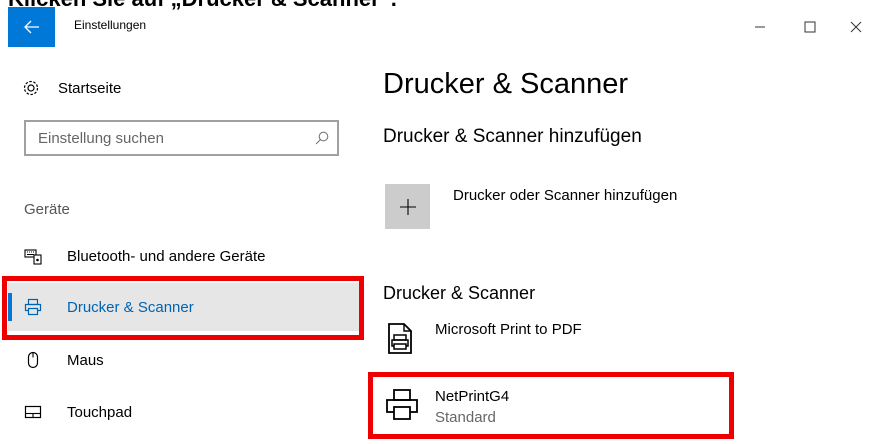  What do you see at coordinates (39, 360) in the screenshot?
I see `mouse-icon` at bounding box center [39, 360].